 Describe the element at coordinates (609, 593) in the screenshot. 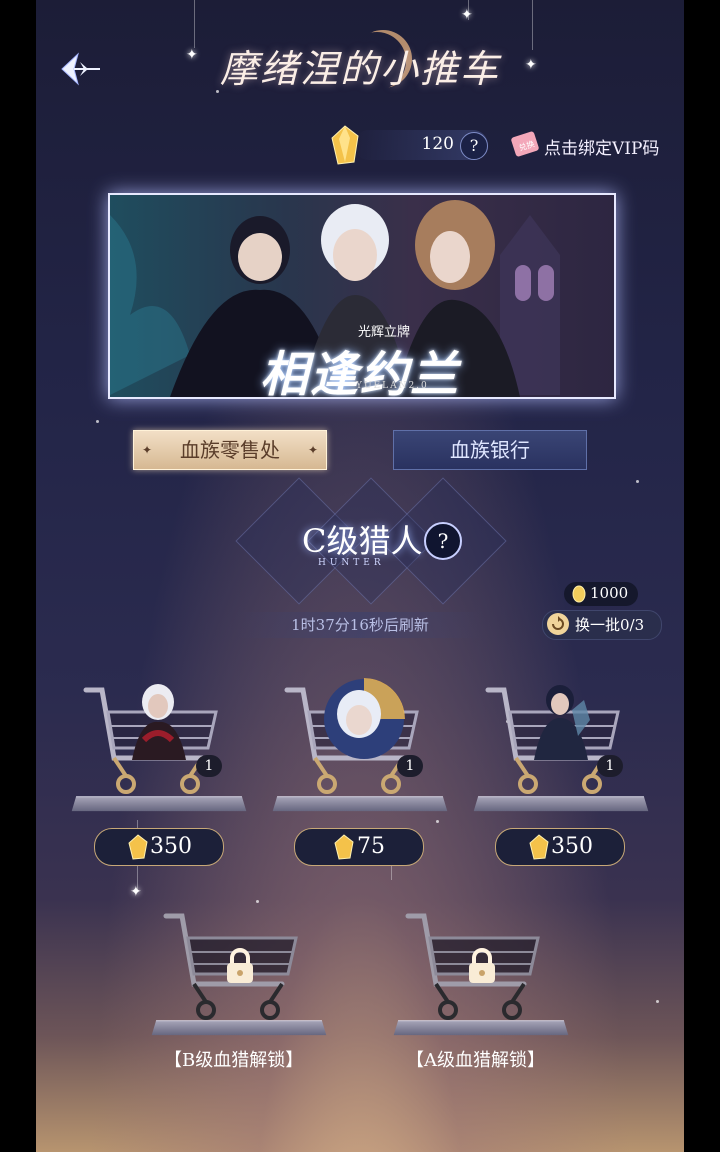

I see `coin-balance: 1000` at that location.